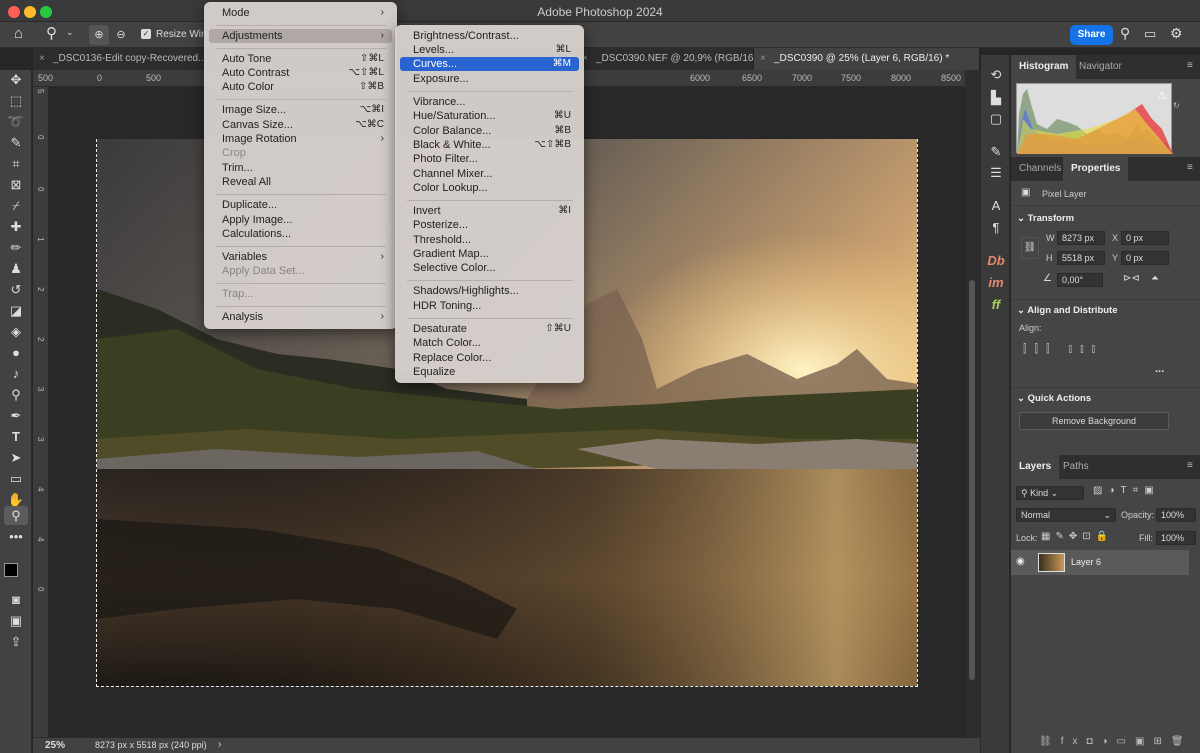 The width and height of the screenshot is (1200, 753). What do you see at coordinates (300, 139) in the screenshot?
I see `menu-item-image-rotation: Image Rotation ›` at bounding box center [300, 139].